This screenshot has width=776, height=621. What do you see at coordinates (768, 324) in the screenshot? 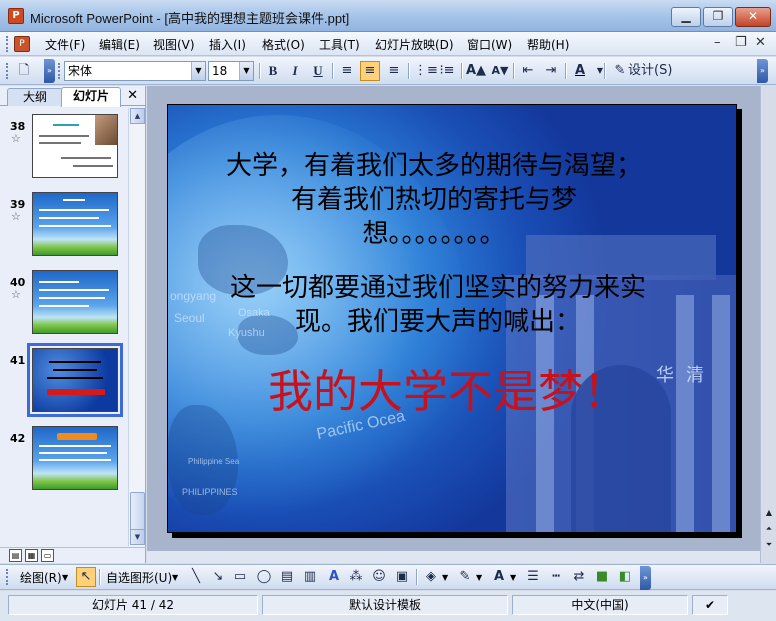
I see `vertical-scrollbar: ▲ ⏶ ⏷` at bounding box center [768, 324].